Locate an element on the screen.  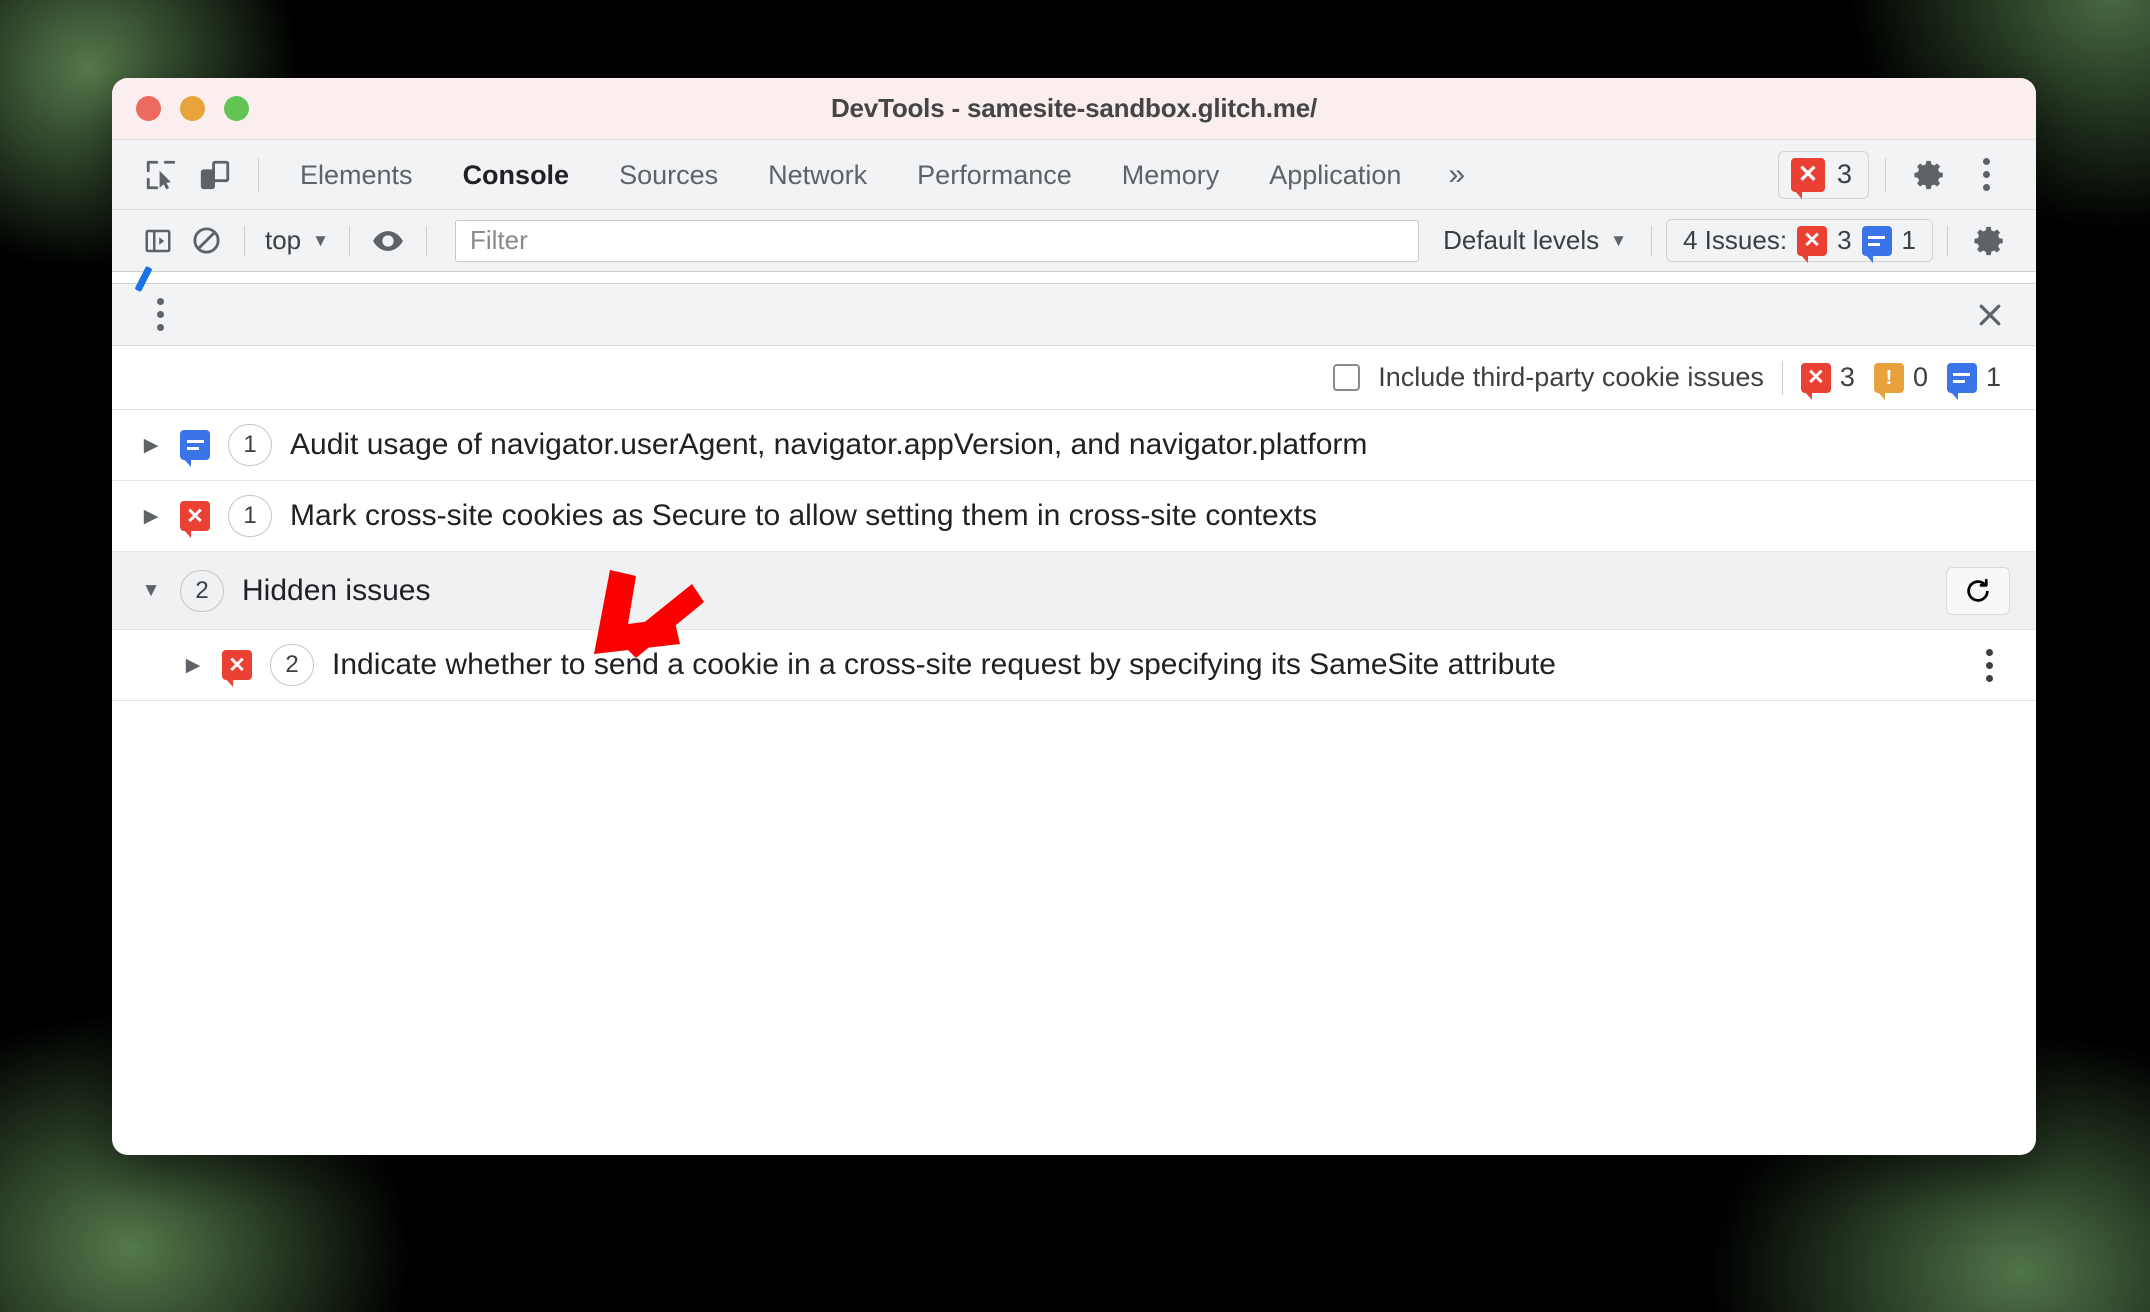
issue-severity-counts: ✕ 3 ! 0 1 is located at coordinates (1905, 381).